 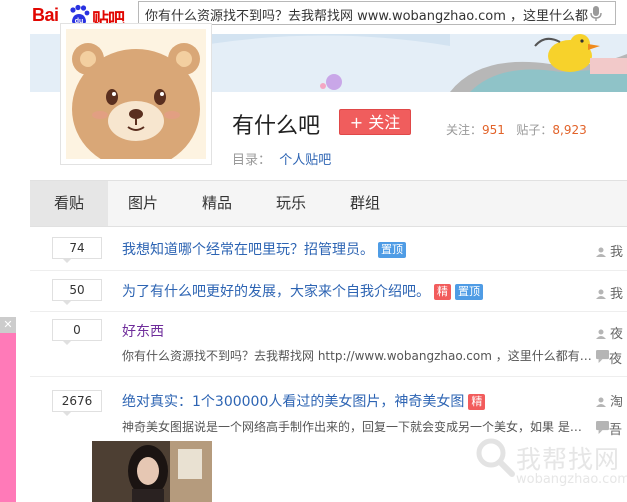 I want to click on tab-posts: 看贴, so click(x=69, y=203).